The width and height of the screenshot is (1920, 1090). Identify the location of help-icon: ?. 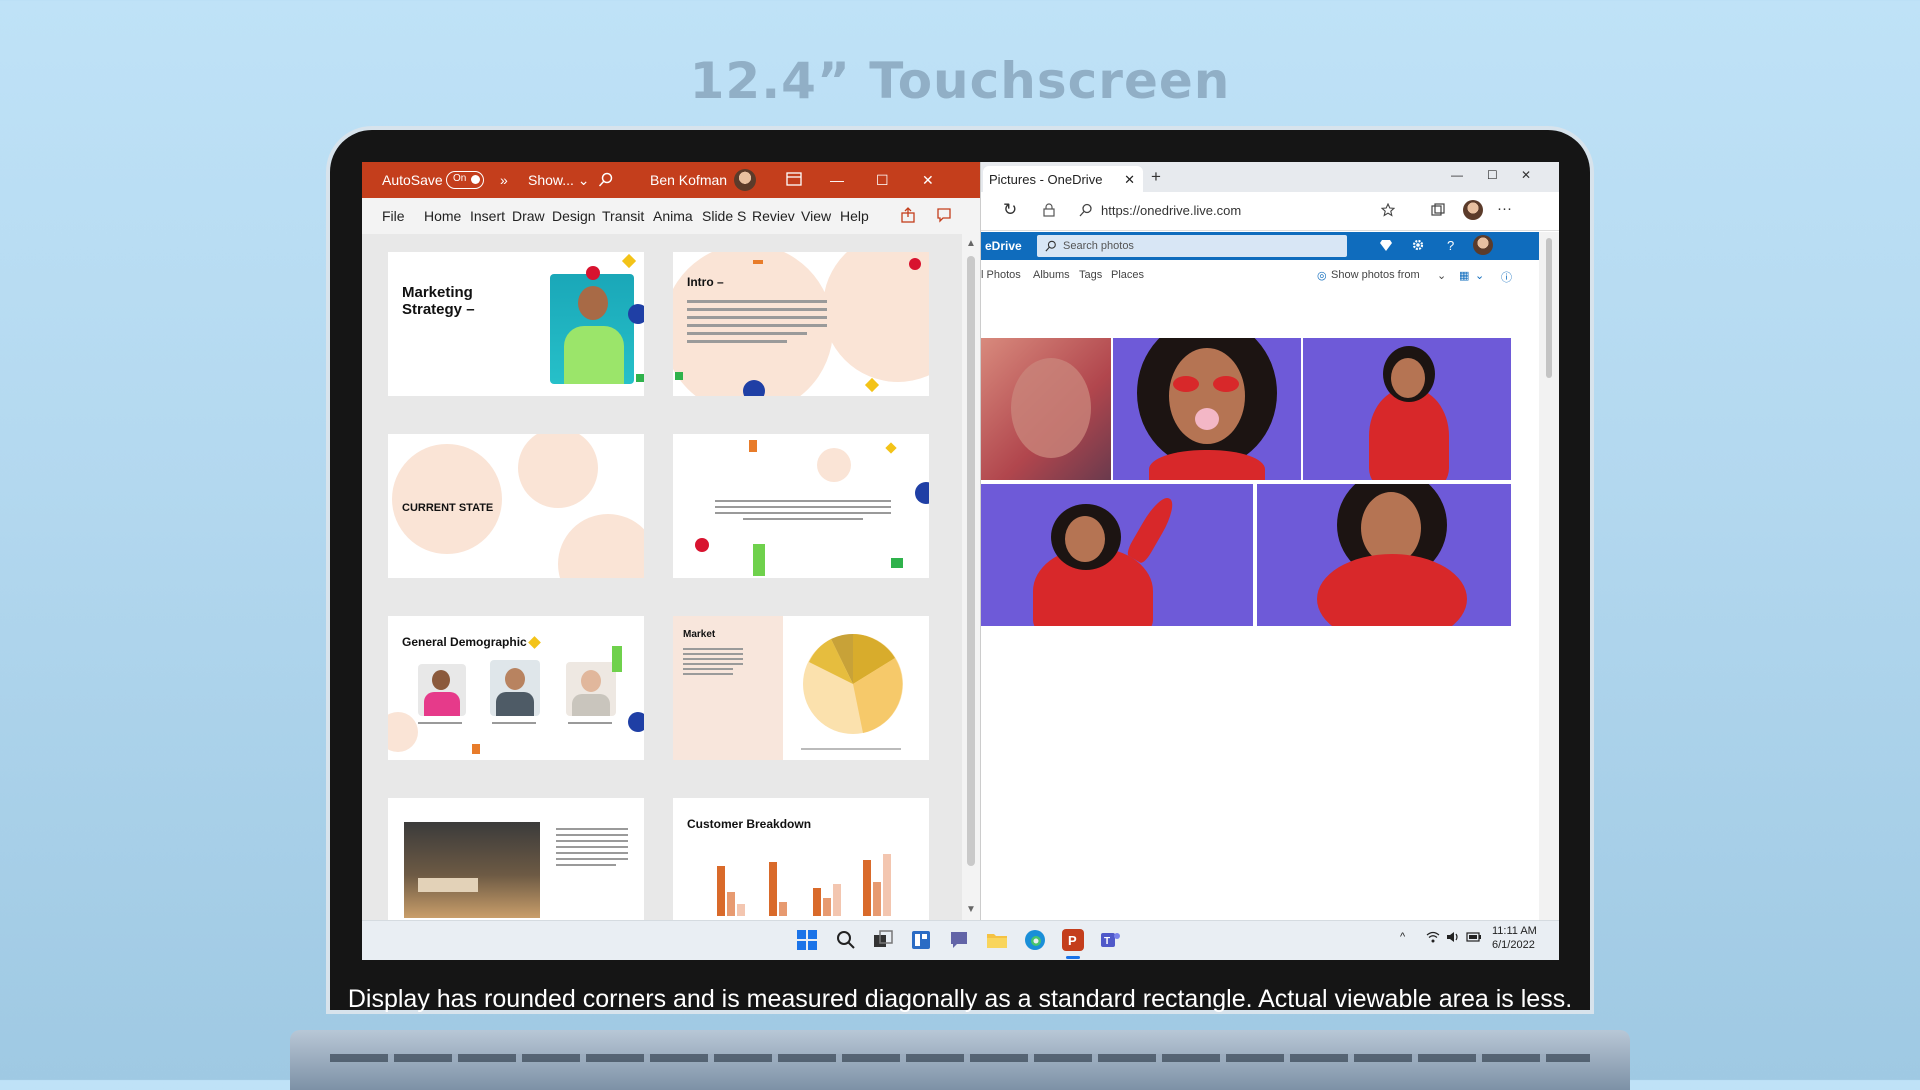
(1450, 245).